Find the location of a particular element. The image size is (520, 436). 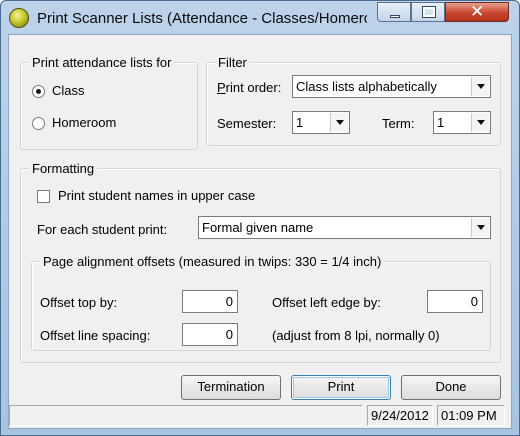

formatting-legend: Formatting is located at coordinates (63, 168).